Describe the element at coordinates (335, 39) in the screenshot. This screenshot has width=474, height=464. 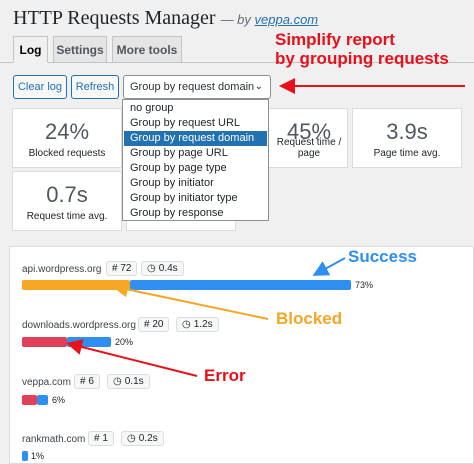
I see `annotation-simplify: Simplify report` at that location.